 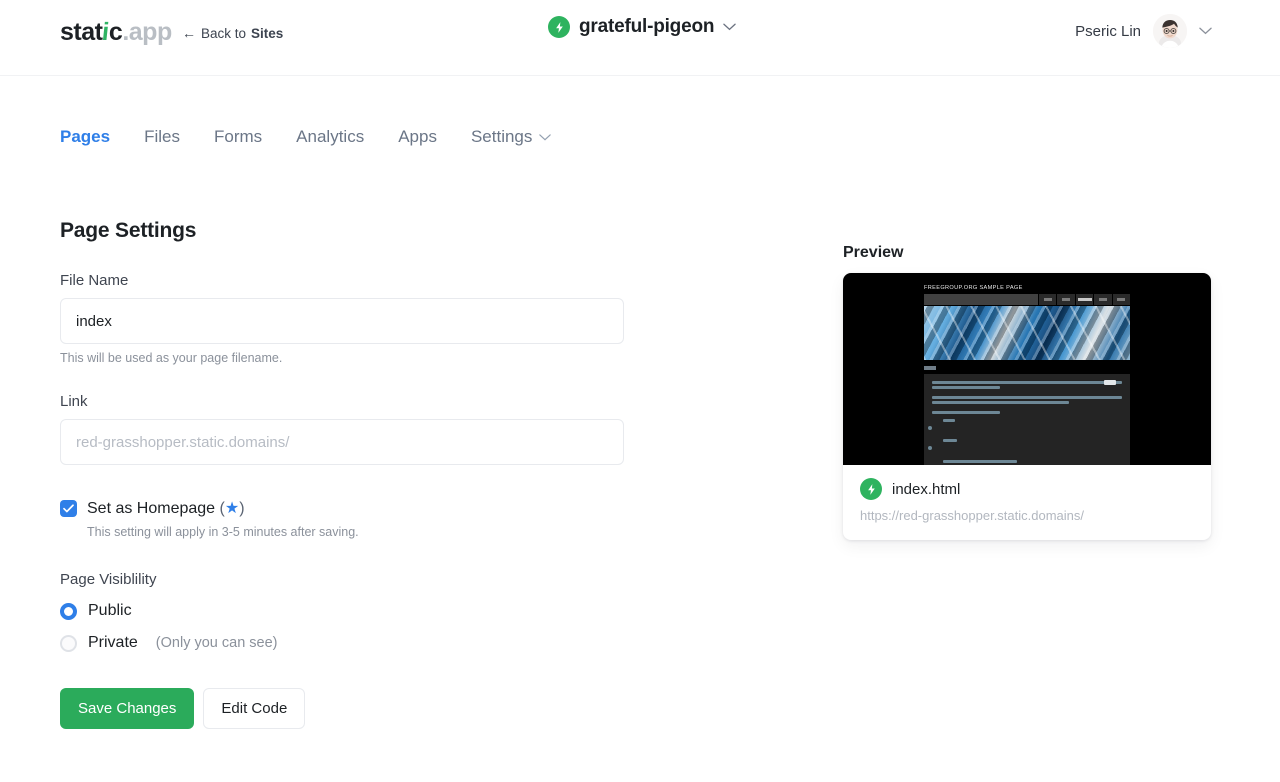 I want to click on tab-analytics: Analytics, so click(x=330, y=137).